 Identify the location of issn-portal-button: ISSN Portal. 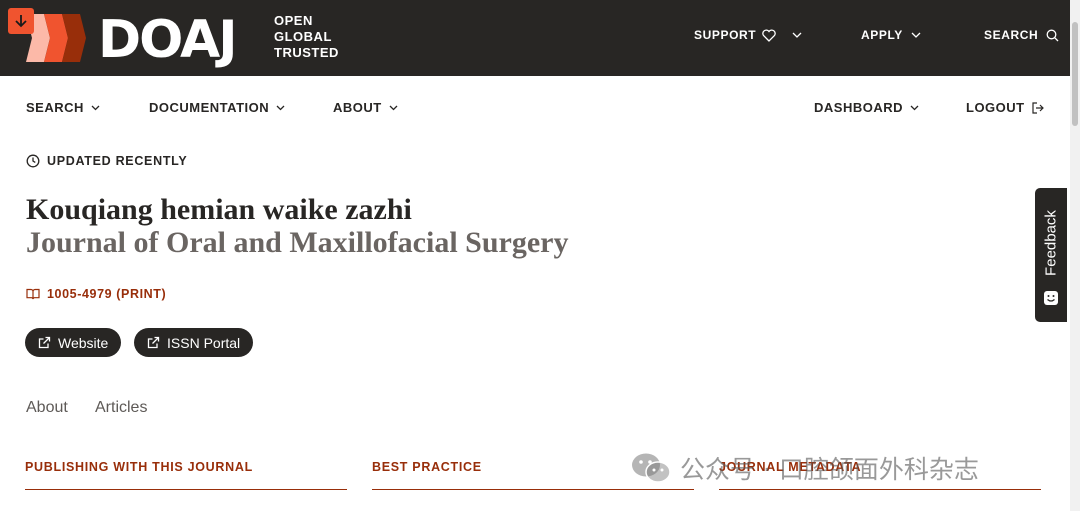
(194, 342).